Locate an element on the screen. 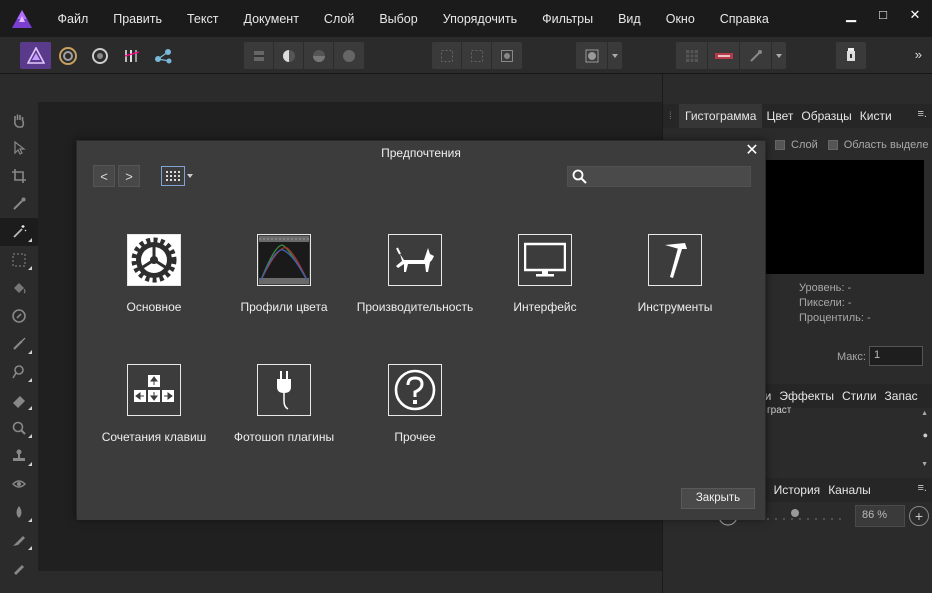 The width and height of the screenshot is (932, 593). menu-text: Текст is located at coordinates (202, 19).